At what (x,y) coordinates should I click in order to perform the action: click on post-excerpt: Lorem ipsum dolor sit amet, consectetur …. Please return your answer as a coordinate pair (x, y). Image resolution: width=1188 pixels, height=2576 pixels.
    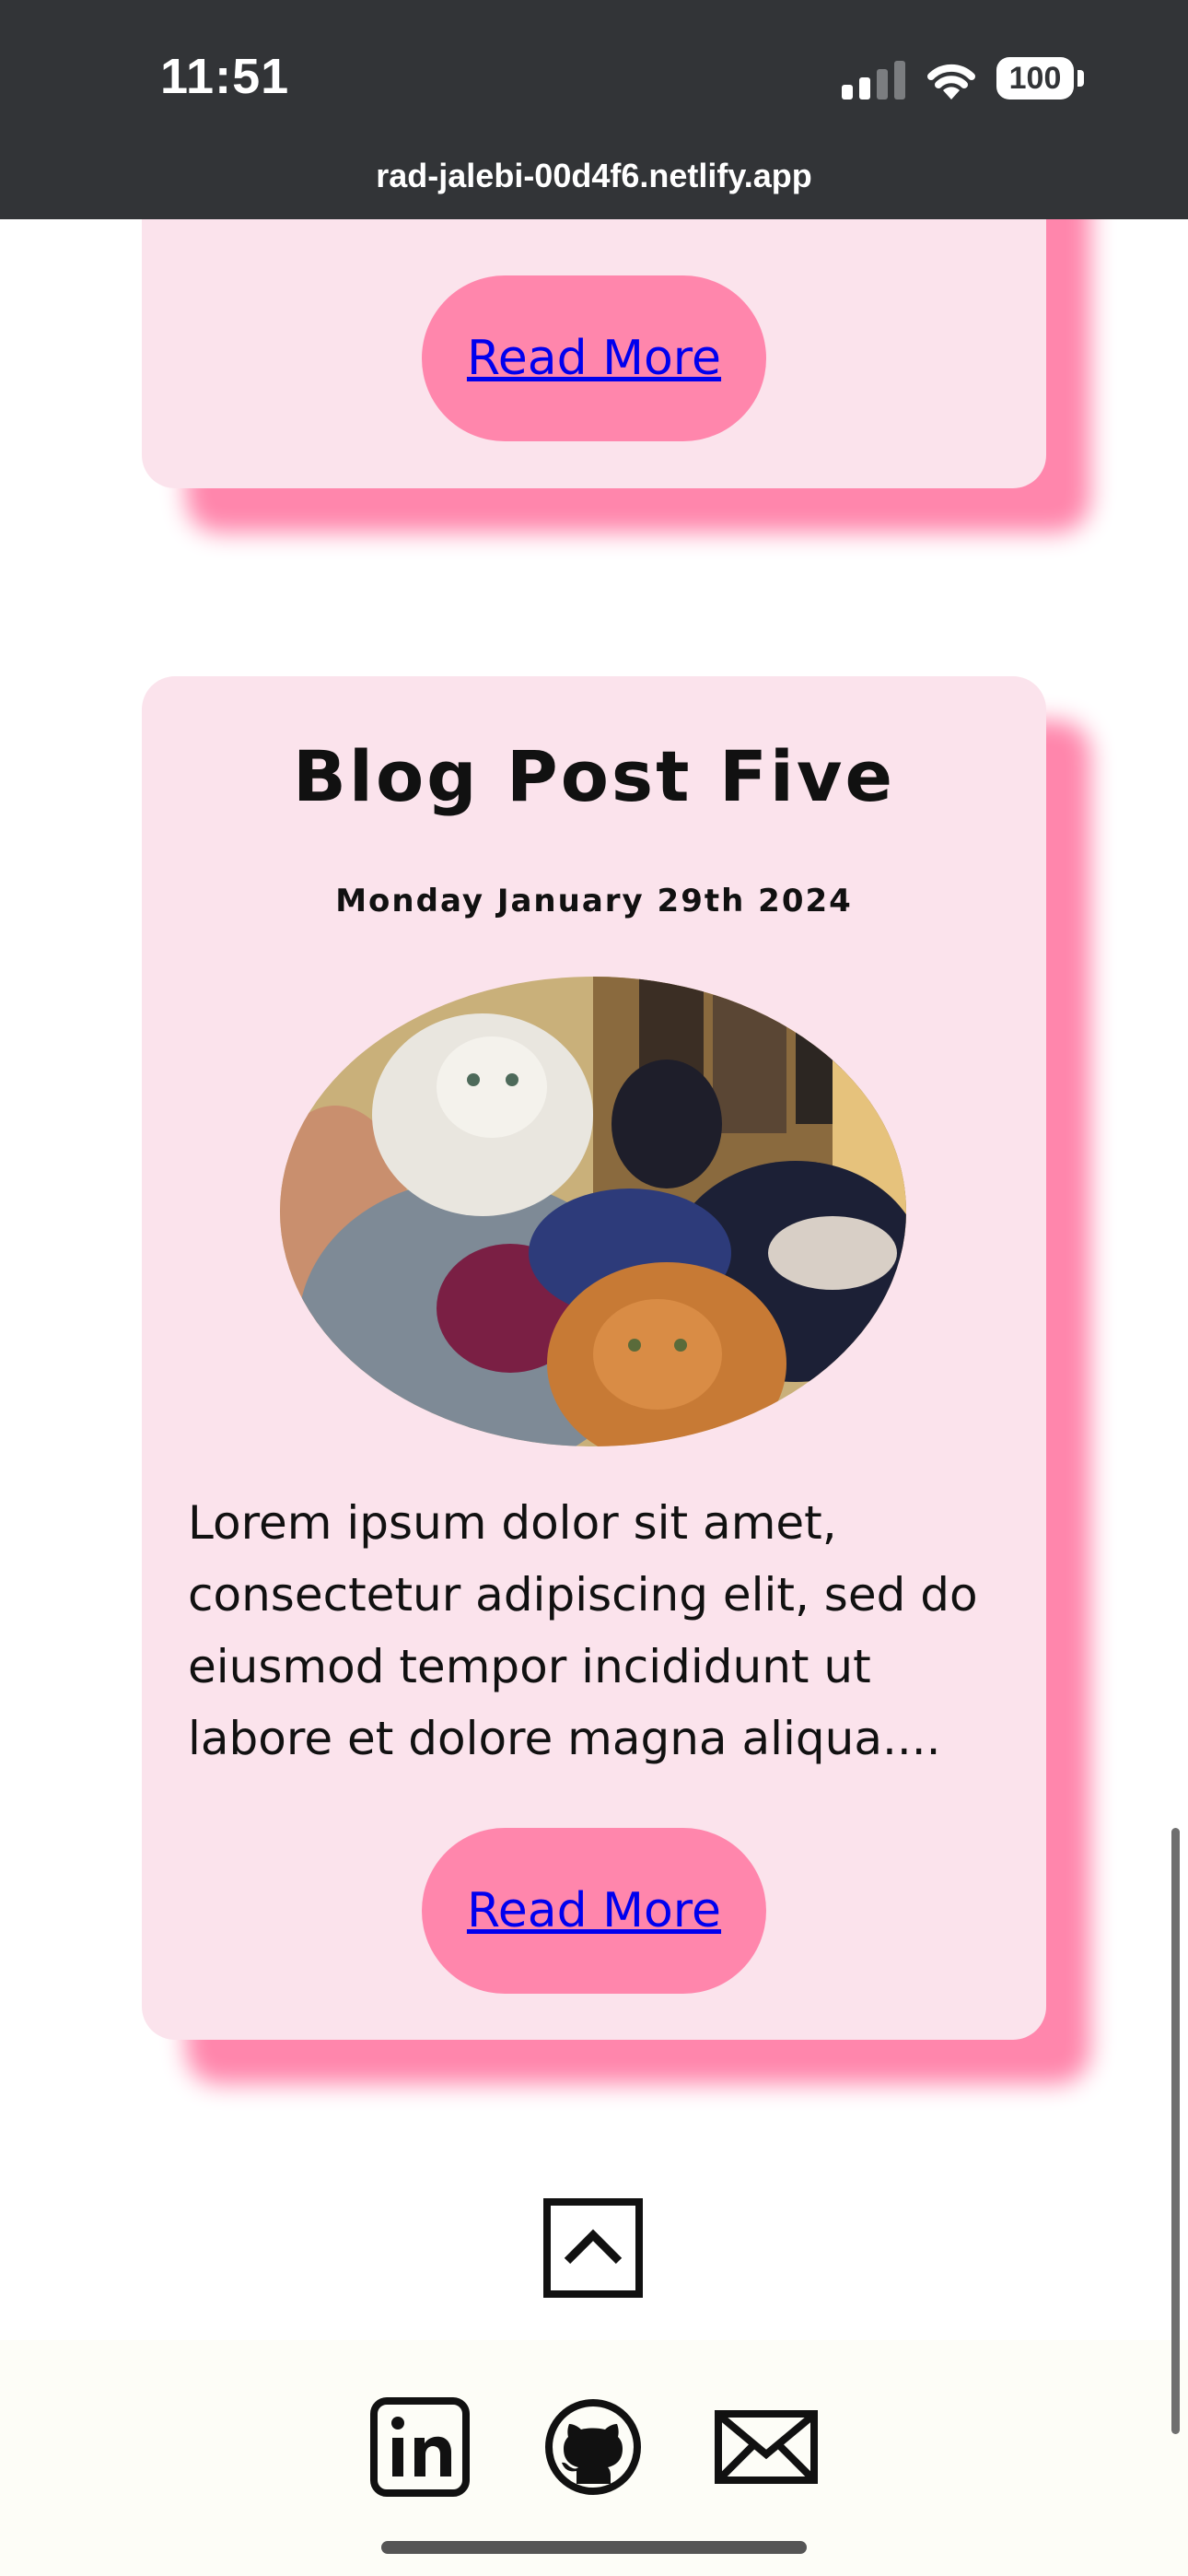
    Looking at the image, I should click on (583, 1630).